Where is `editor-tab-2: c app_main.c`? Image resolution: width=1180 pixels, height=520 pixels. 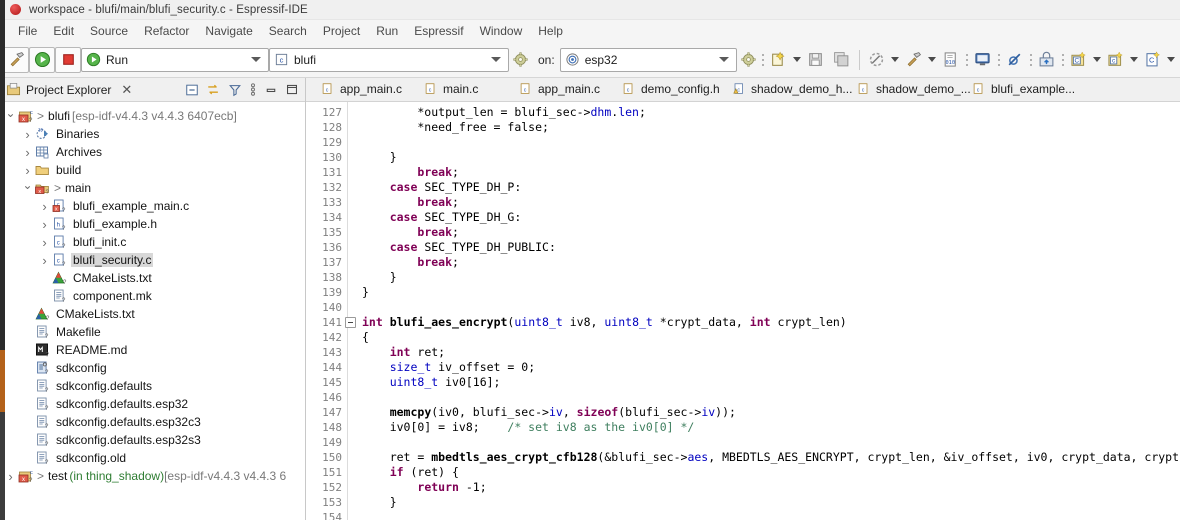
editor-tab-2: c app_main.c is located at coordinates (559, 89).